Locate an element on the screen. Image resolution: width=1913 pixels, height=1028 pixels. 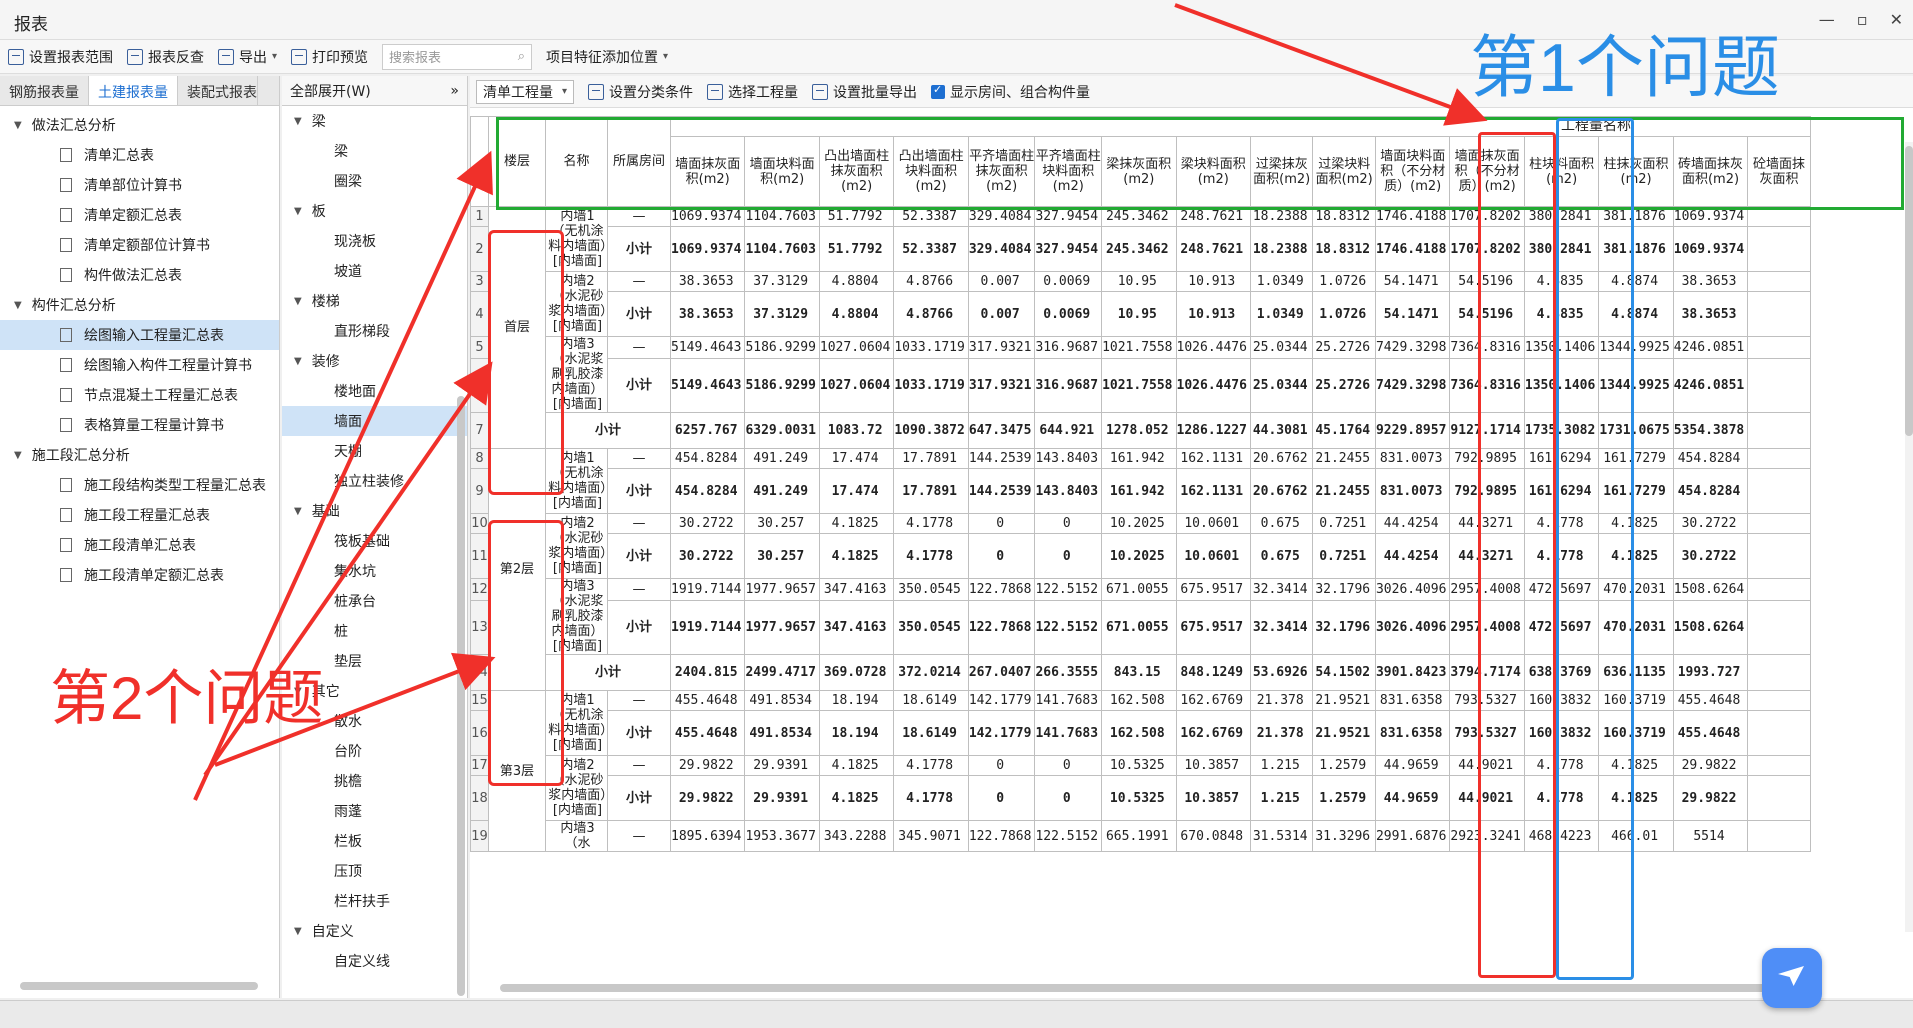
row-number: 13 is located at coordinates (479, 627).